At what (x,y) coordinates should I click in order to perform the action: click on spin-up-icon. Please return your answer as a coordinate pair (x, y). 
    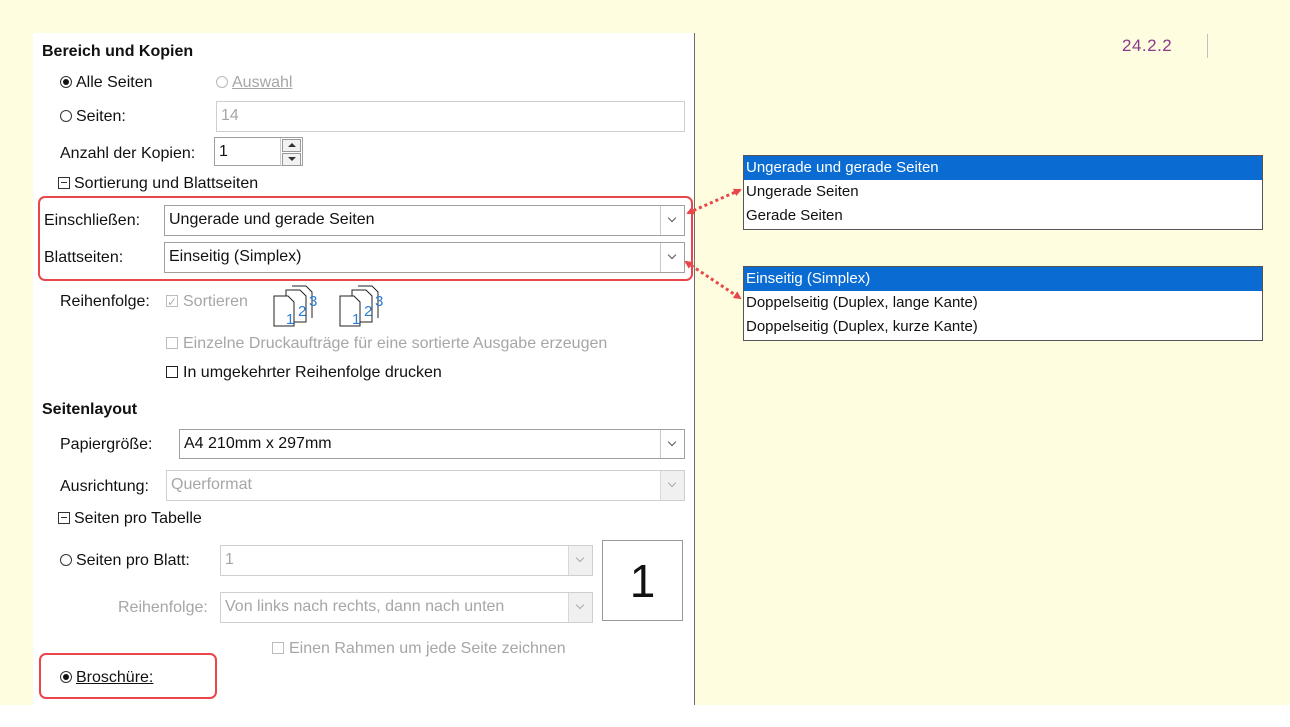
    Looking at the image, I should click on (291, 145).